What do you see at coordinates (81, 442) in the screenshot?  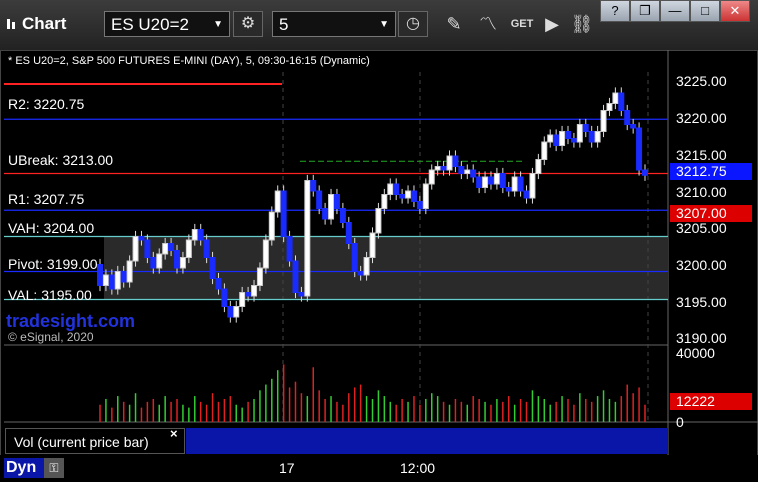 I see `volume-study-label: Vol (current price bar)` at bounding box center [81, 442].